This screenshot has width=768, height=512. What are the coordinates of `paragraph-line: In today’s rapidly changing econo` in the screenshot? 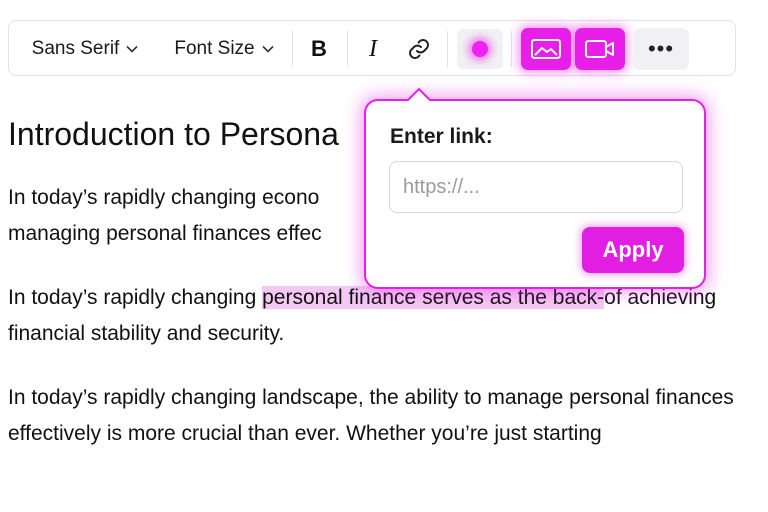 It's located at (164, 197).